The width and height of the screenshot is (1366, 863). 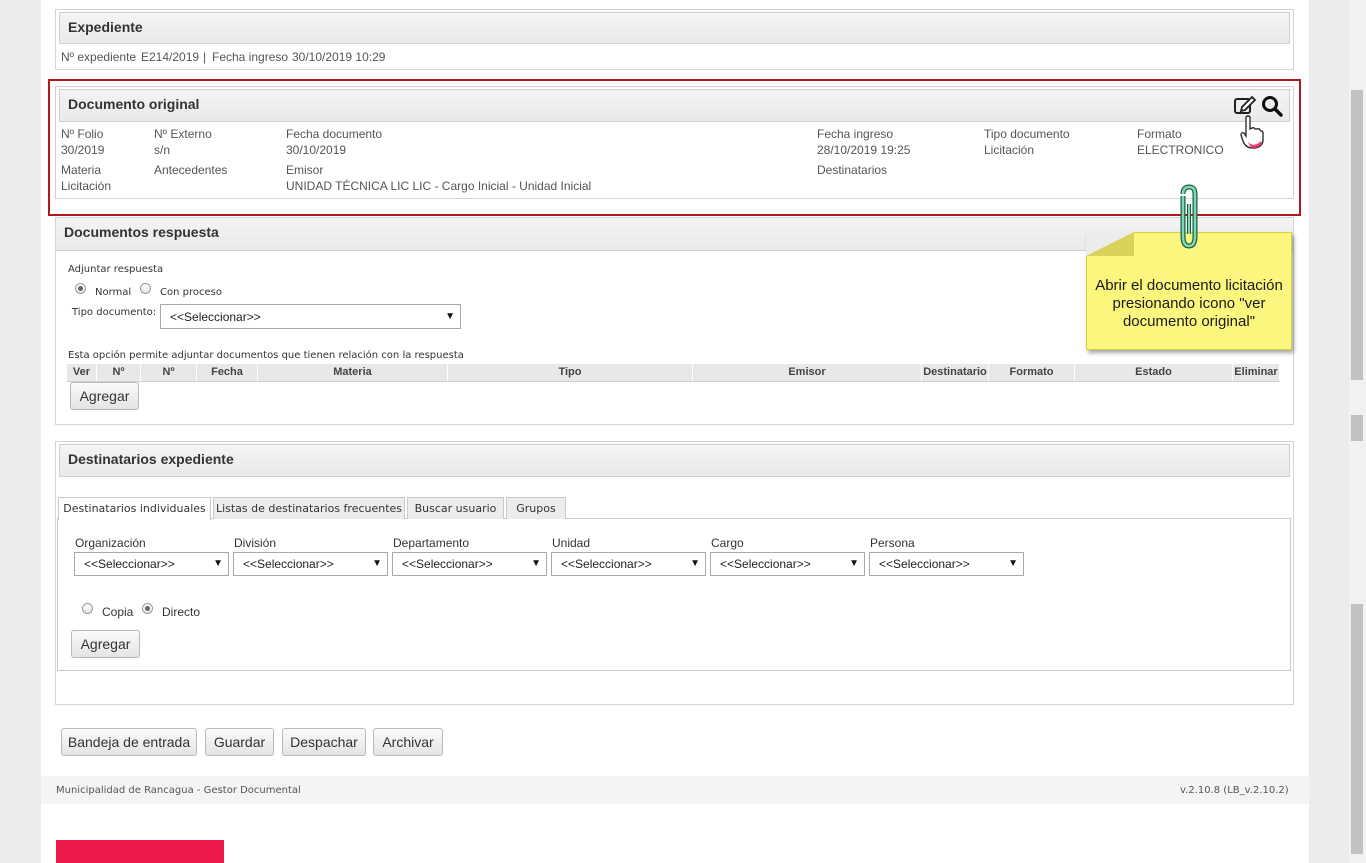 I want to click on radio-directo, so click(x=147, y=608).